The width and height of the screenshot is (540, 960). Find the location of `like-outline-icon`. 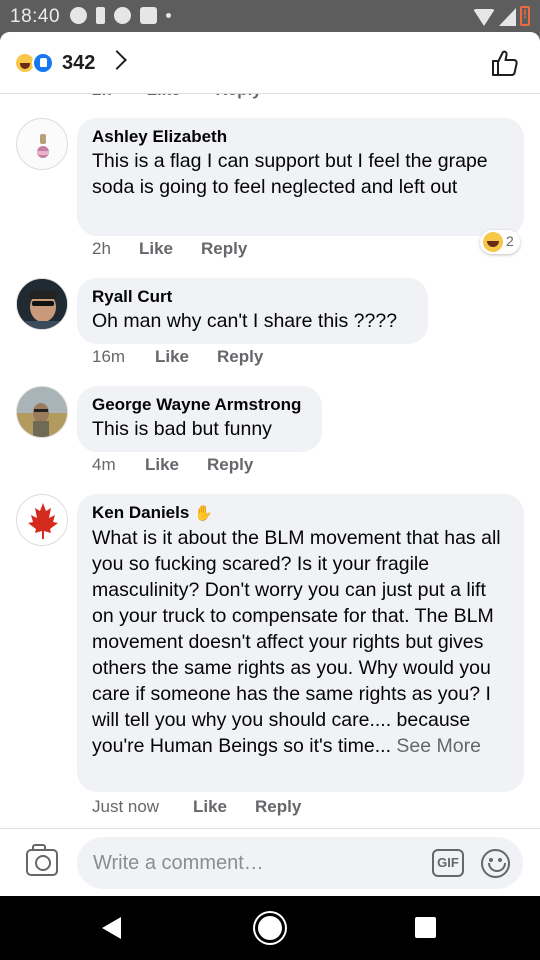

like-outline-icon is located at coordinates (504, 63).